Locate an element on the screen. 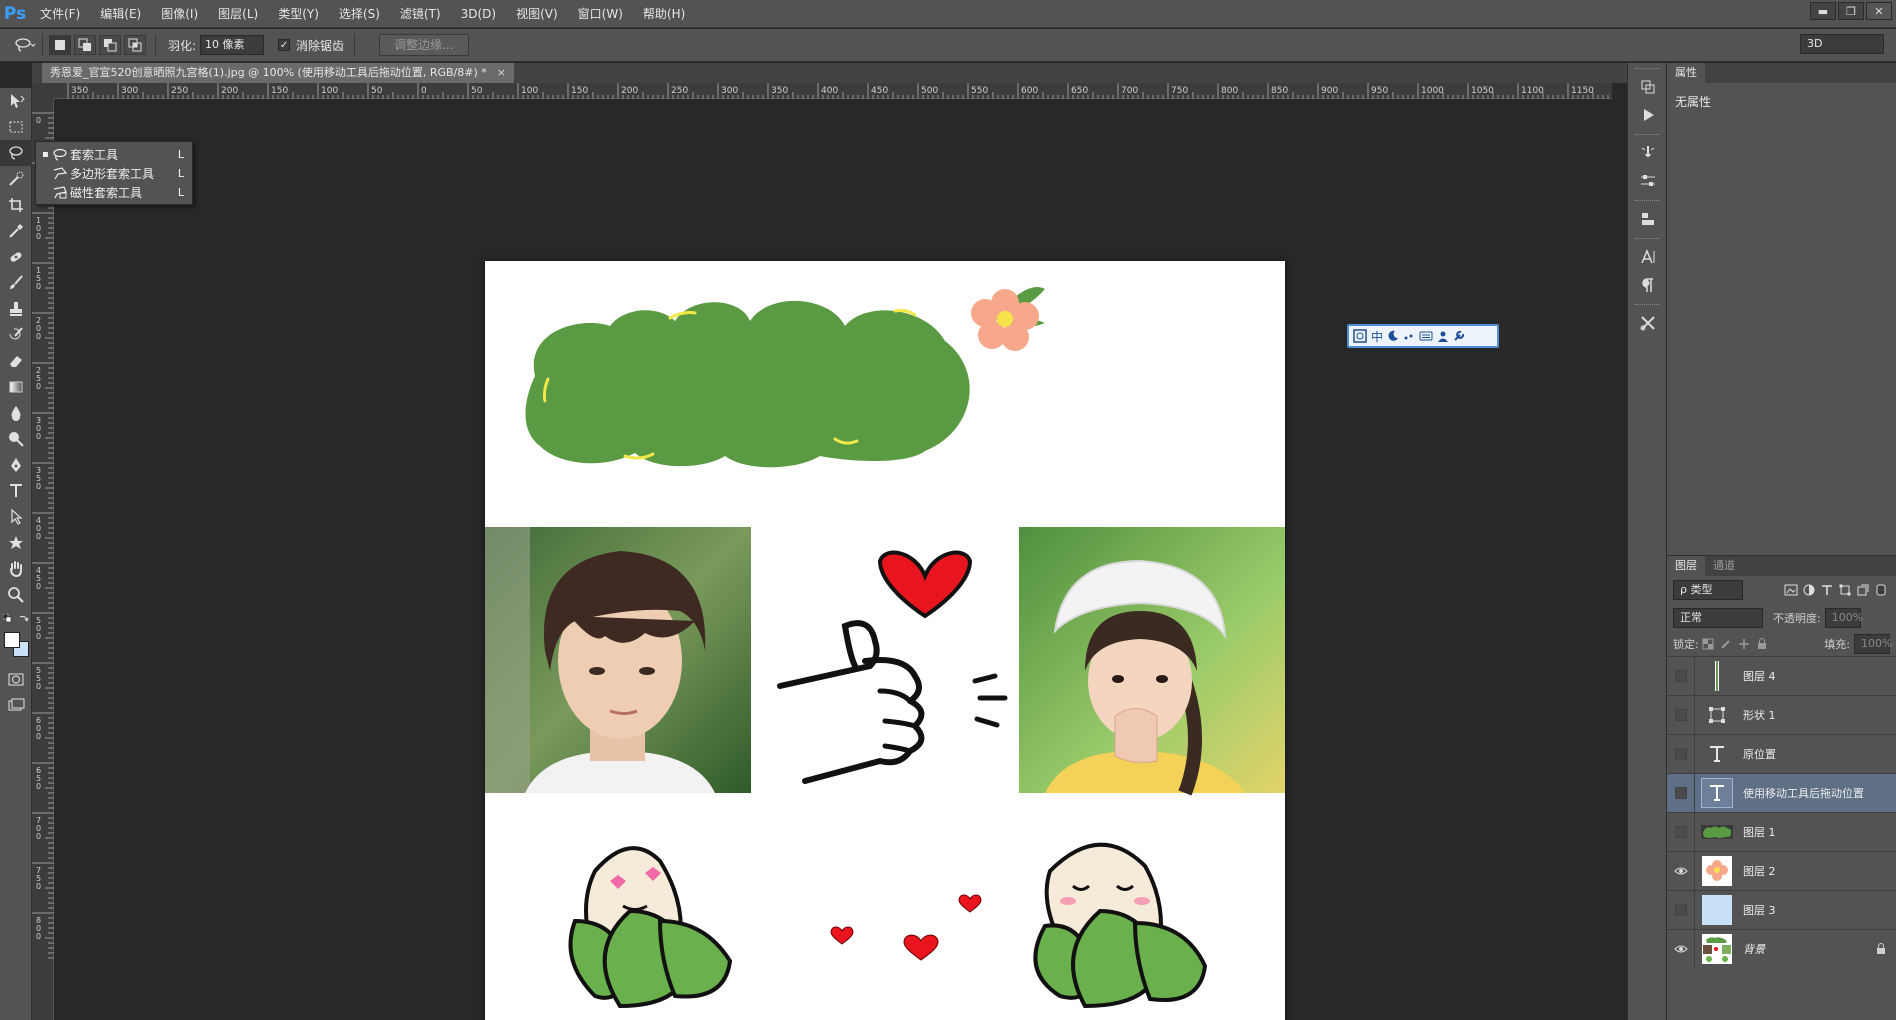 This screenshot has height=1020, width=1896. layer-row: 图层 1 is located at coordinates (1781, 832).